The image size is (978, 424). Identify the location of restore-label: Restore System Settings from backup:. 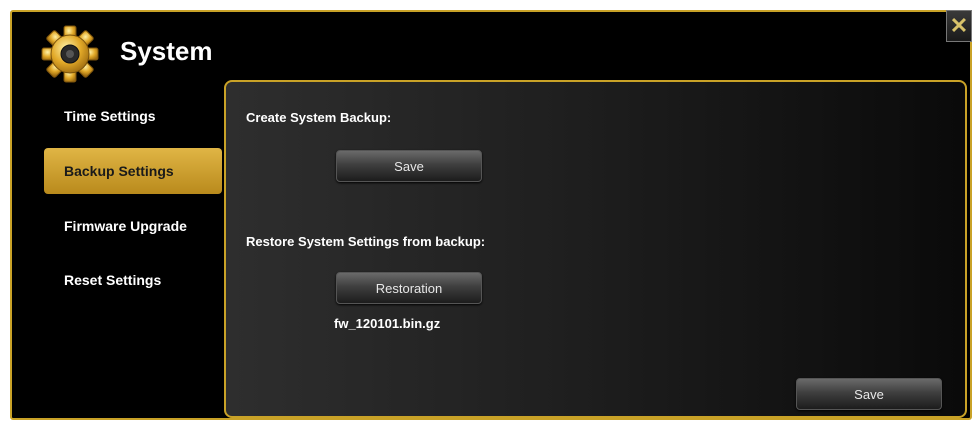
(366, 241).